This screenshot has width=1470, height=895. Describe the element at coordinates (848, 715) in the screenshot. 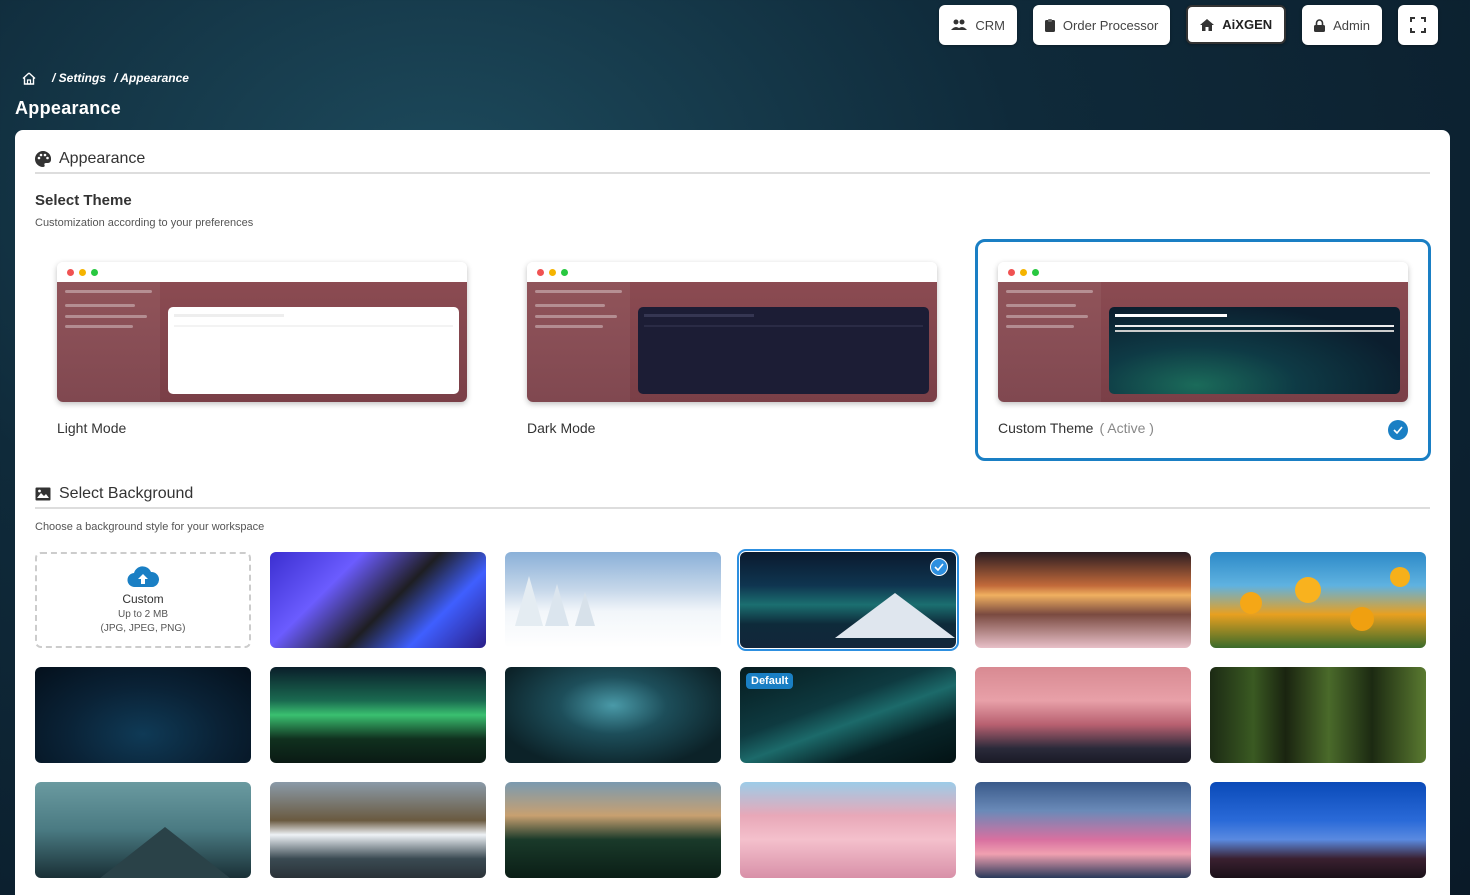

I see `background-option-default-wave: Default` at that location.